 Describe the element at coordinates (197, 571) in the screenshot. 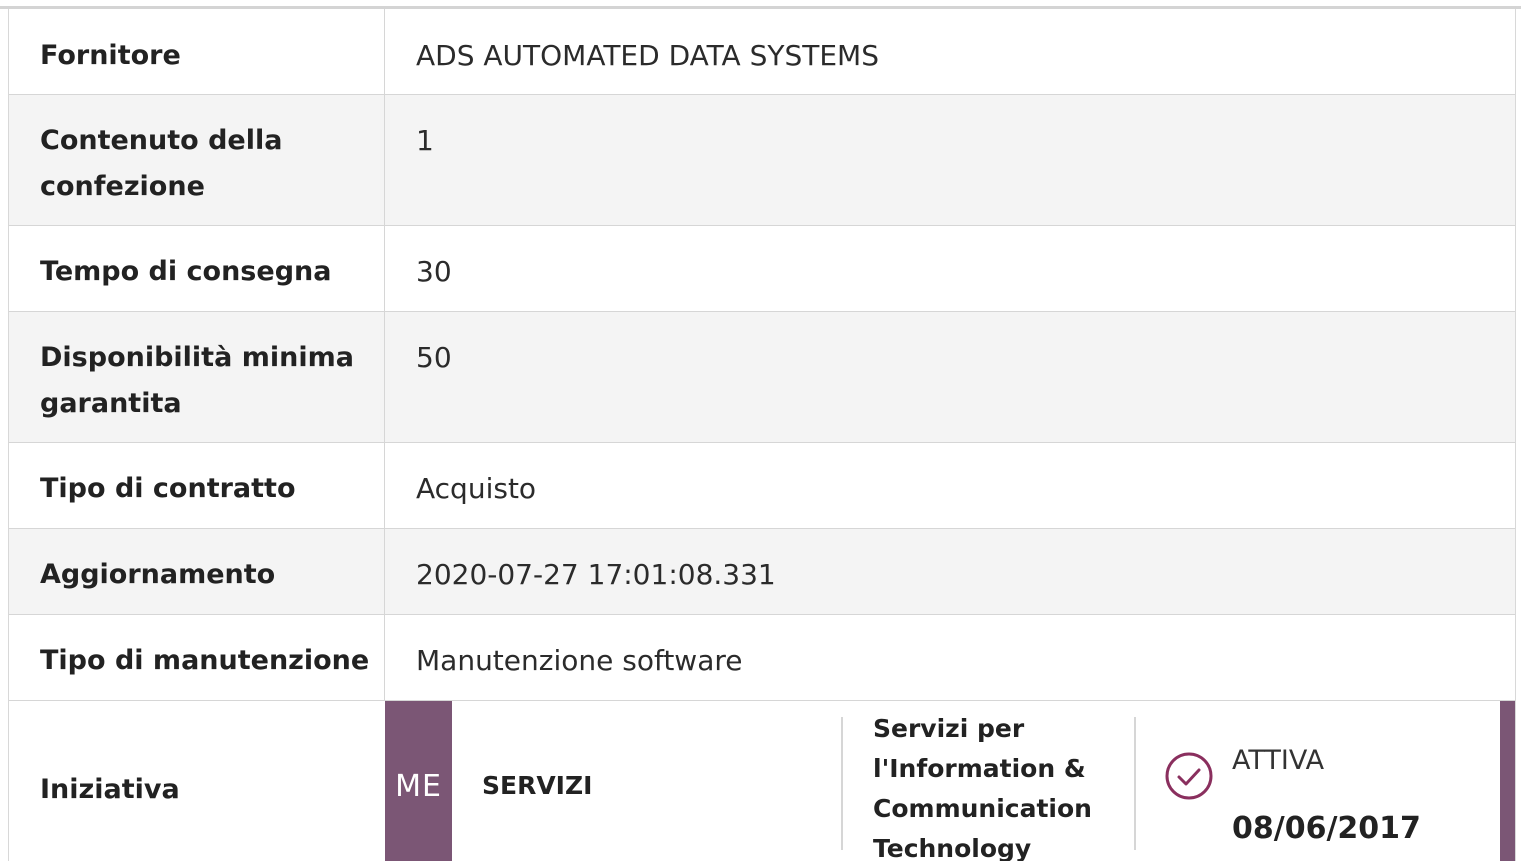

I see `detail-label: Aggiornamento` at that location.